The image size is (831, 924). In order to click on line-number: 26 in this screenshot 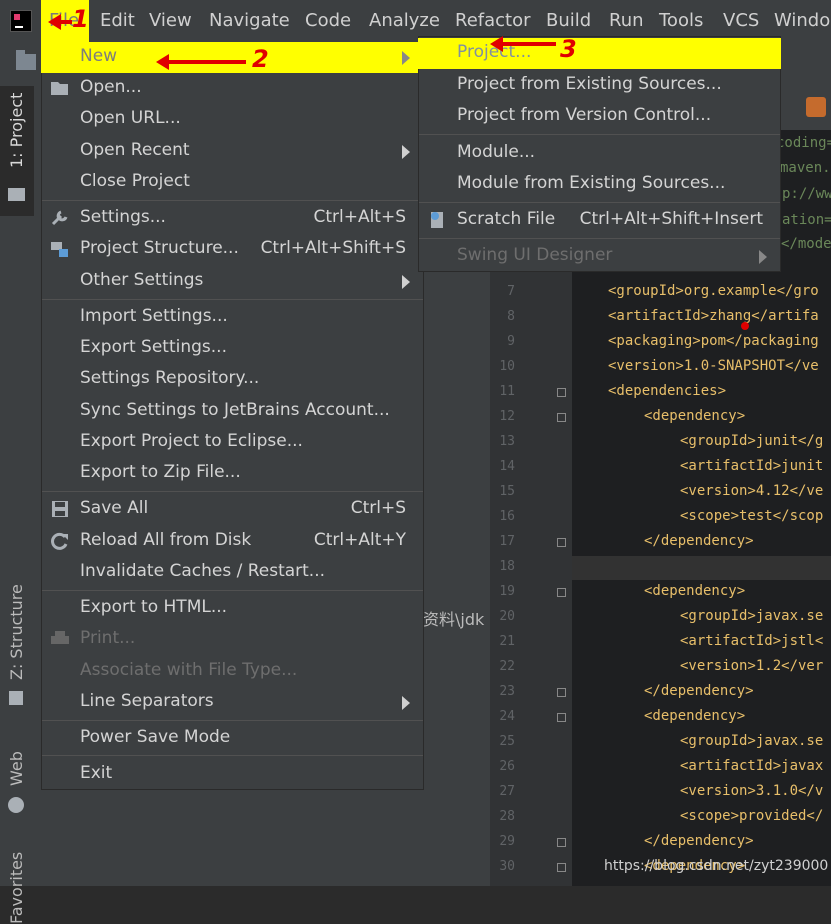, I will do `click(507, 766)`.